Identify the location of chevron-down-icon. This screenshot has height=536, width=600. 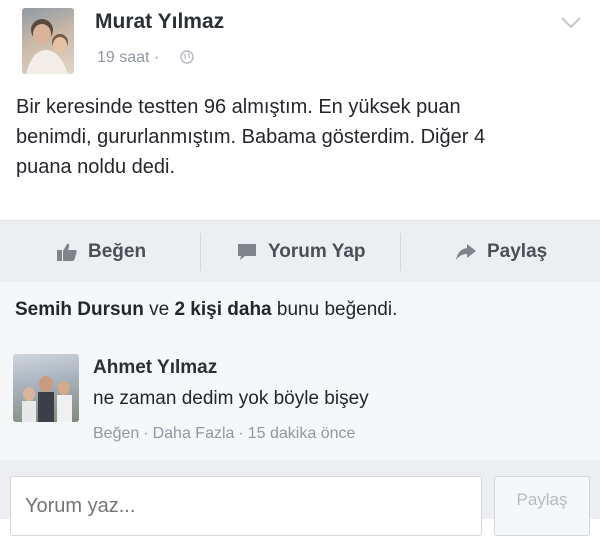
(571, 23).